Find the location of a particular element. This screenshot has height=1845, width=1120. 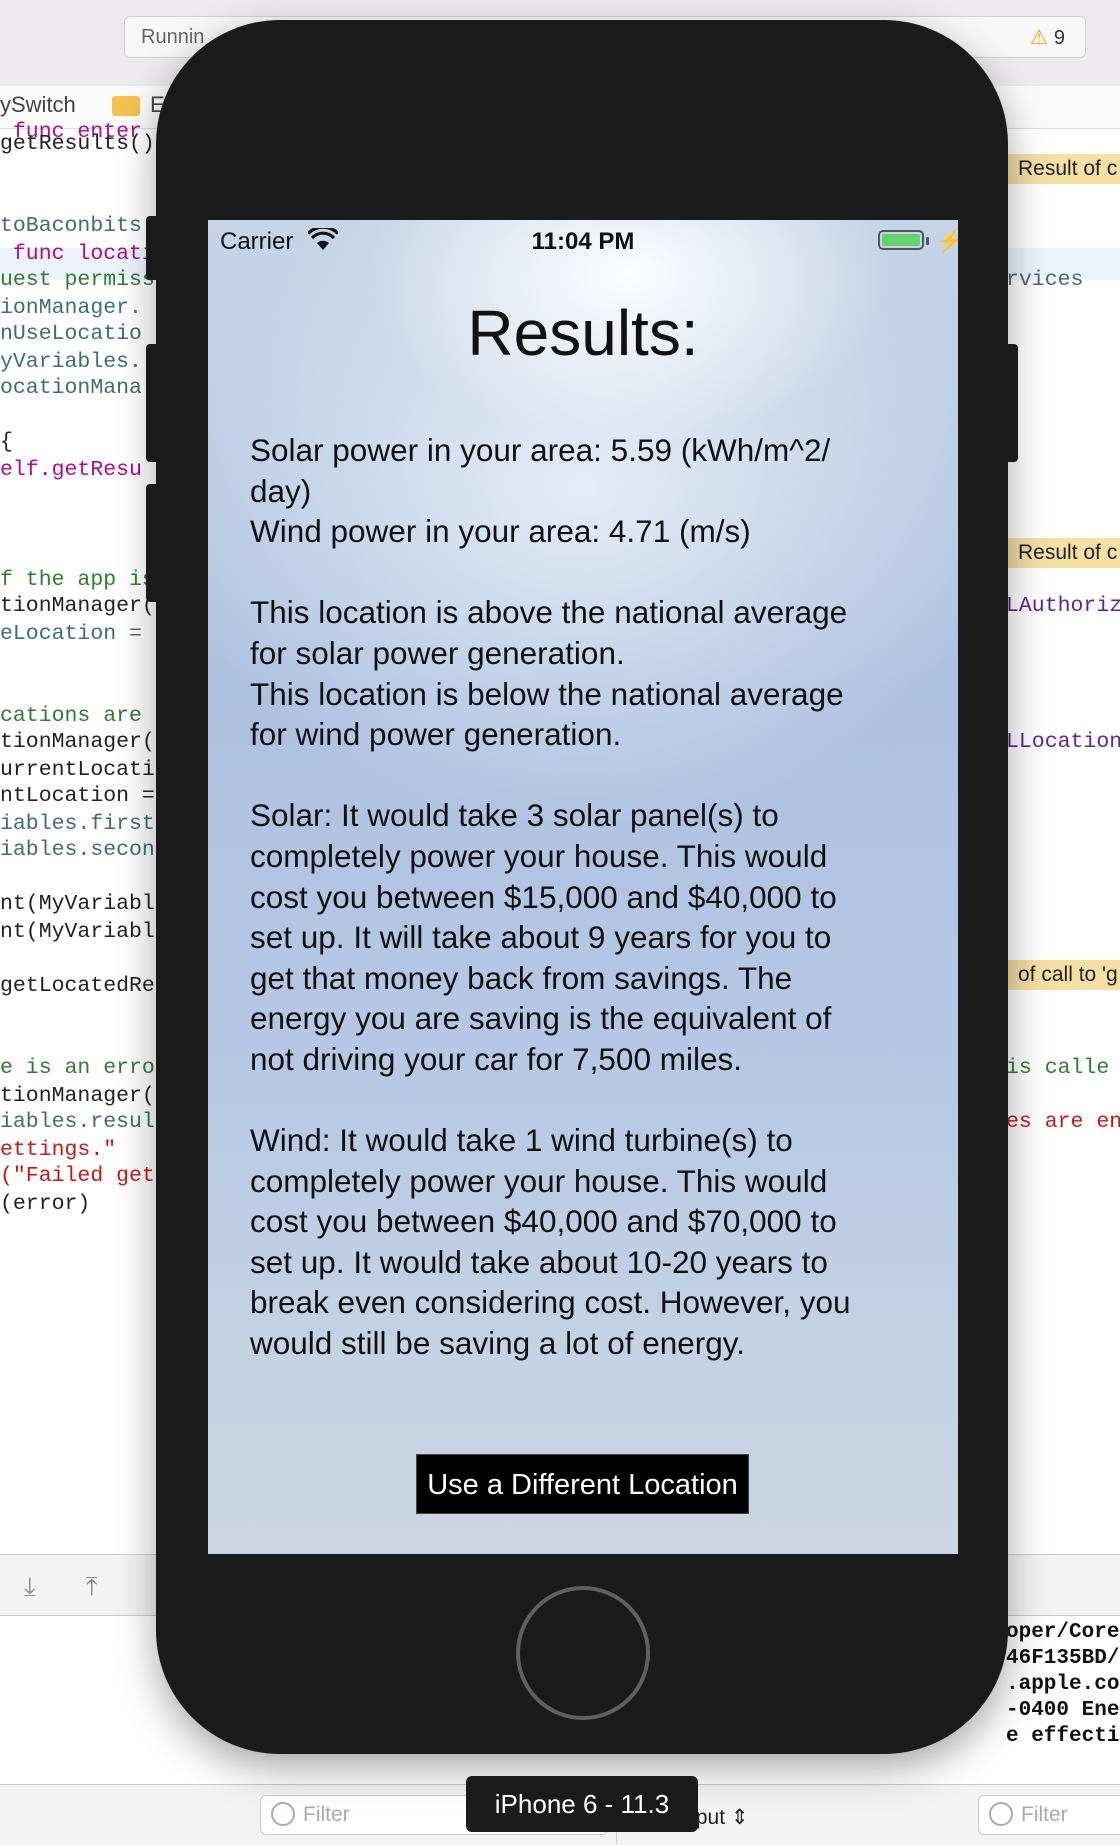

code-line: iables.resul is located at coordinates (77, 1122).